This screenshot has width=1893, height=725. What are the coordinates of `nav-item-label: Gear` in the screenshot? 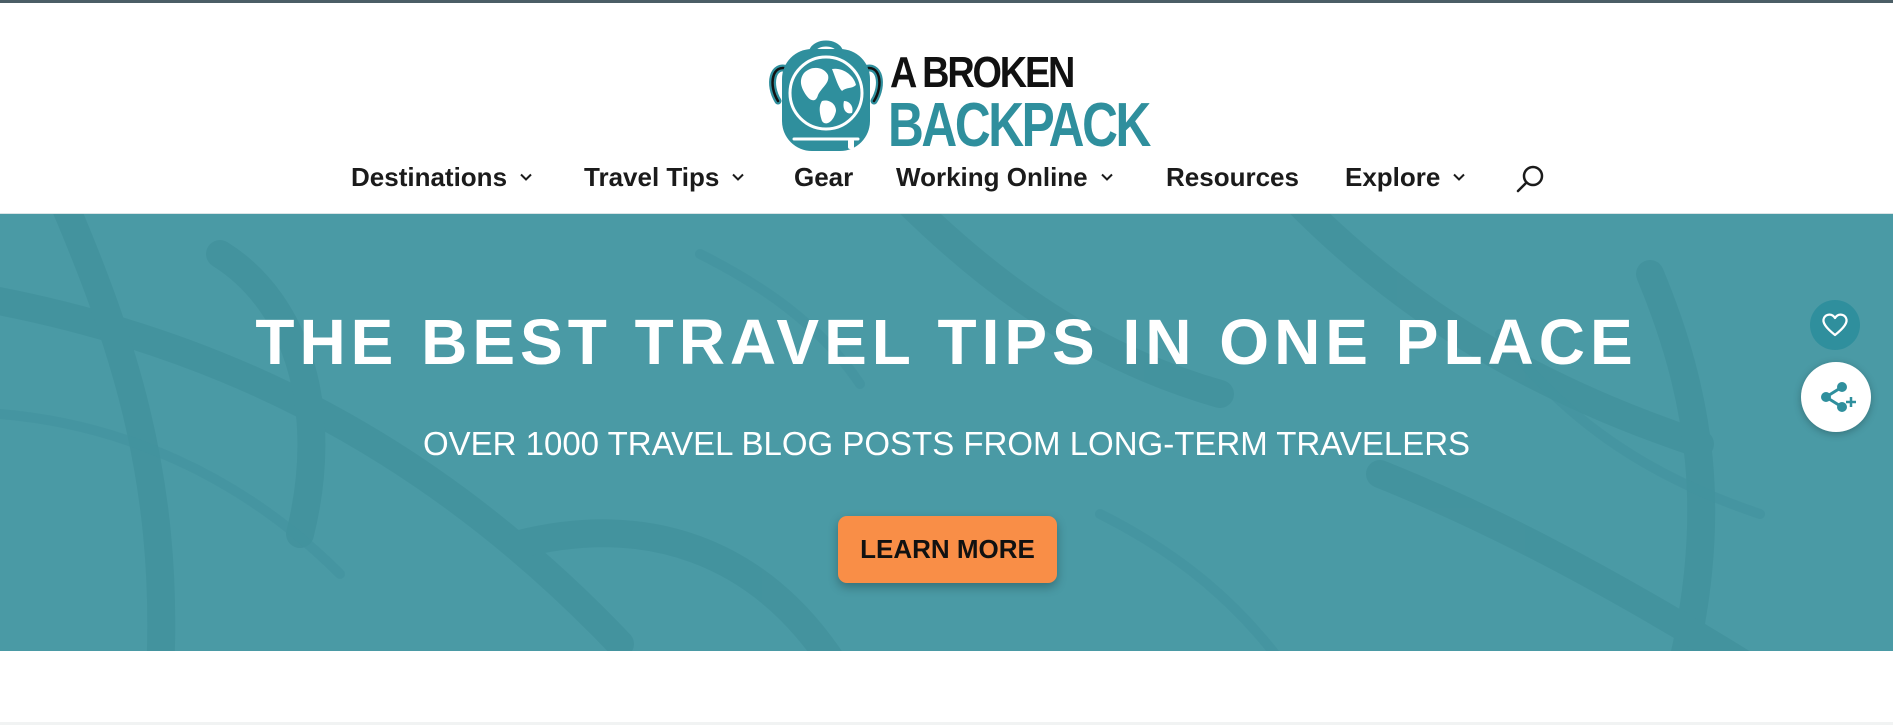 It's located at (824, 176).